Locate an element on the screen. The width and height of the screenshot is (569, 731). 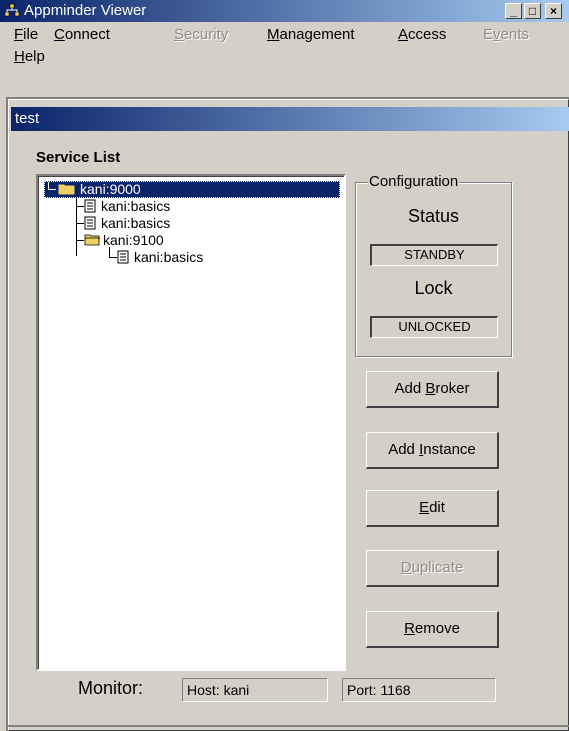
menu-help: Help is located at coordinates (29, 57).